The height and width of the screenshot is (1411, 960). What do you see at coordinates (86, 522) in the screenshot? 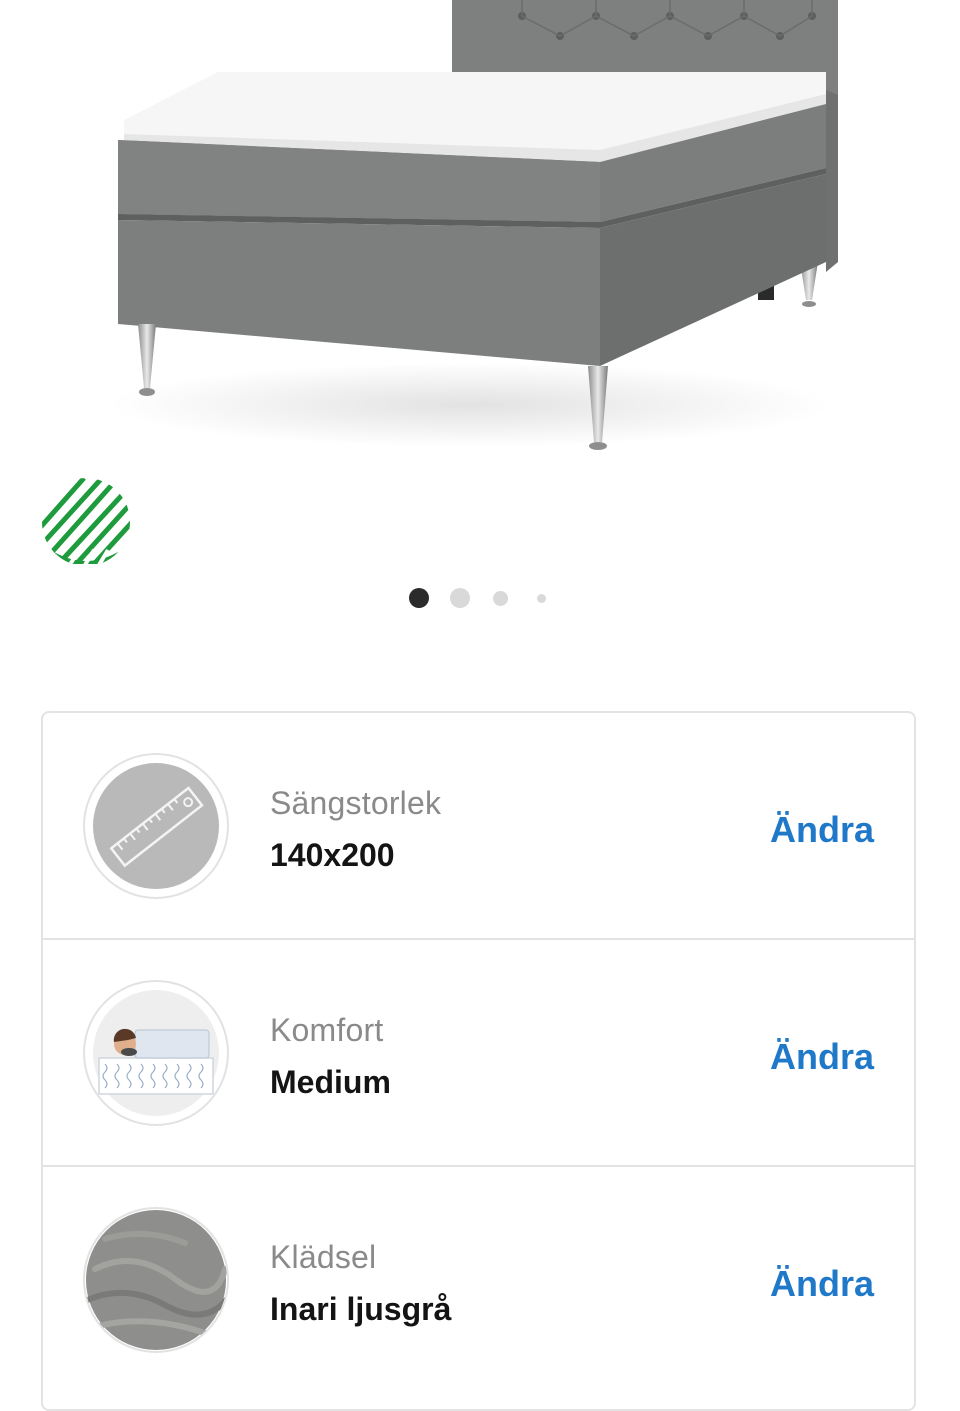
I see `nordic-swan-ecolabel-icon` at bounding box center [86, 522].